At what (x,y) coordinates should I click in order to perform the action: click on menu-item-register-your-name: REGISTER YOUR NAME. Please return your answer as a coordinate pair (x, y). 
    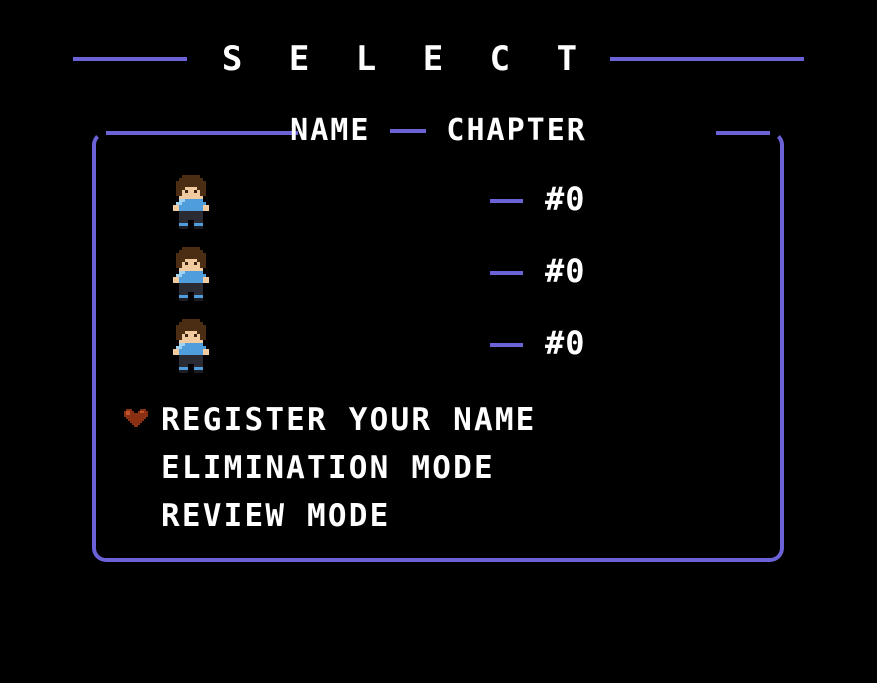
    Looking at the image, I should click on (438, 420).